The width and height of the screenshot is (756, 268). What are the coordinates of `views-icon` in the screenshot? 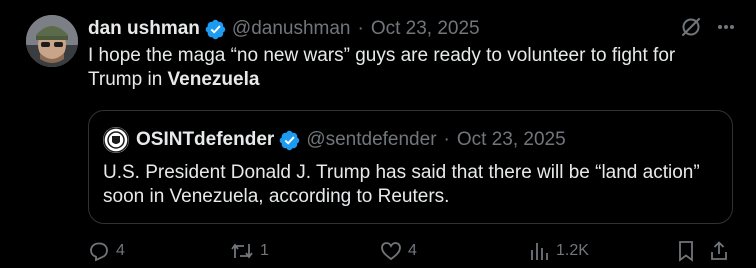 It's located at (539, 251).